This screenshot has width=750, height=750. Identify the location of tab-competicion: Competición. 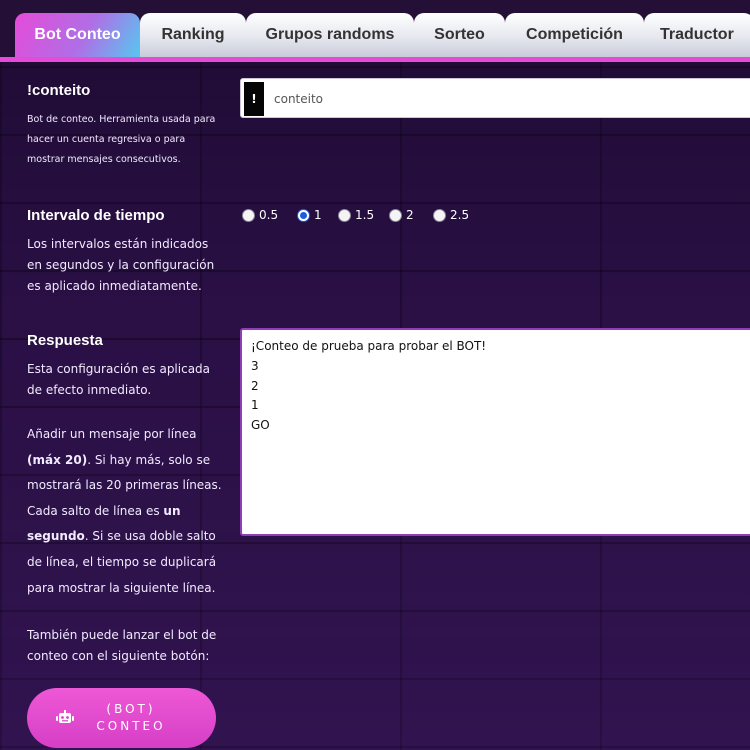
(574, 35).